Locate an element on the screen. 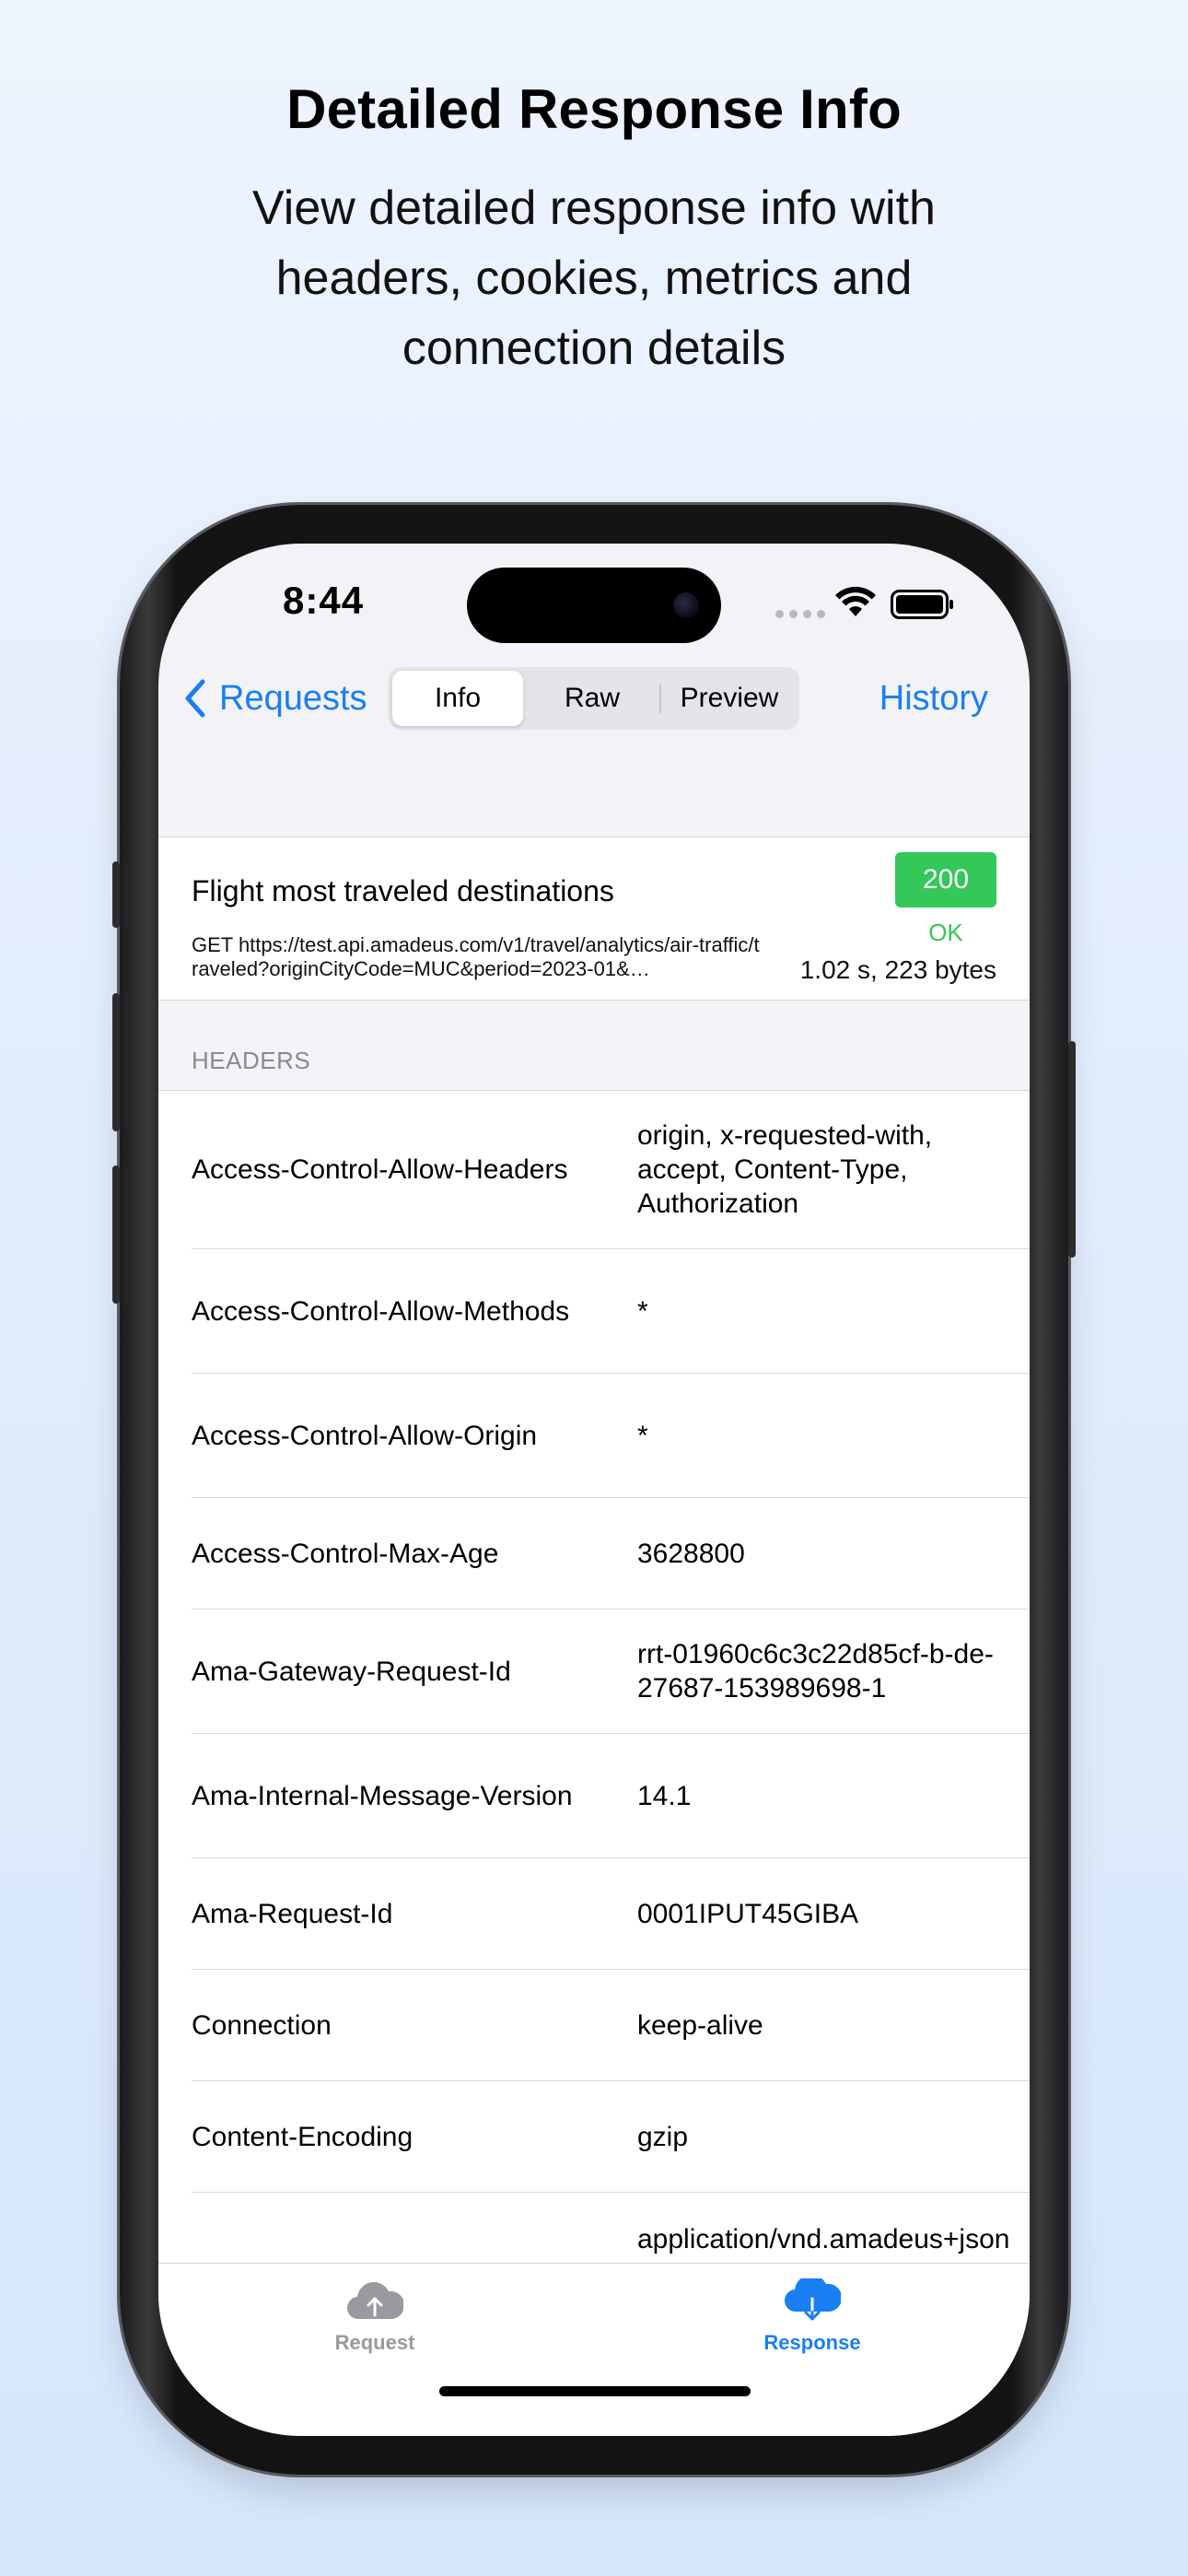 The width and height of the screenshot is (1188, 2576). cellular-signal-icon is located at coordinates (800, 614).